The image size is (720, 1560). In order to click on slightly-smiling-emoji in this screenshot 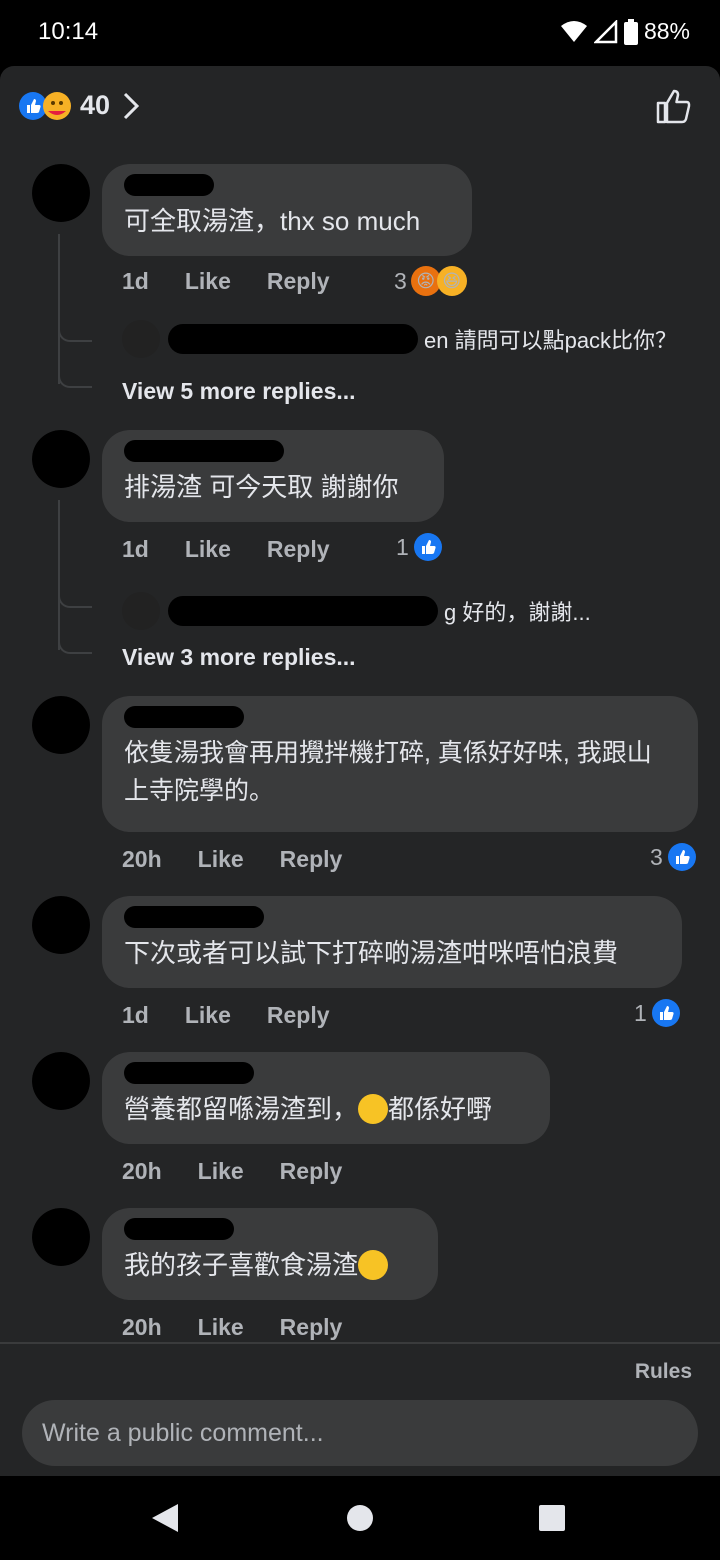, I will do `click(373, 1109)`.